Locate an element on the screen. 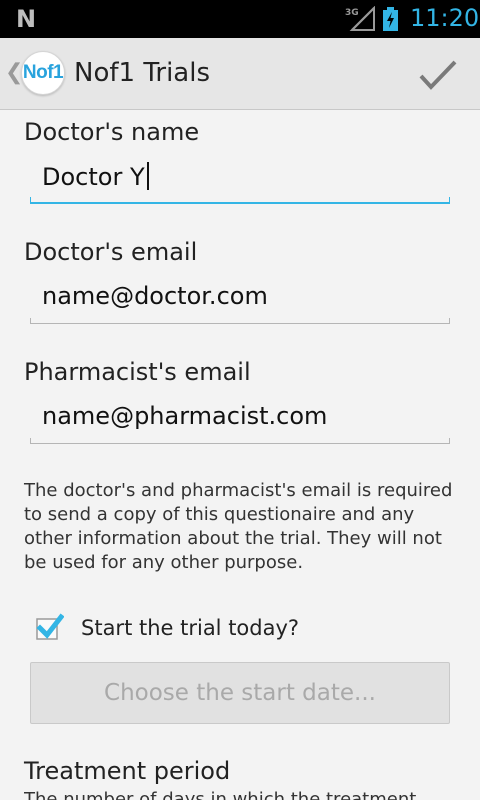 The image size is (480, 800). pharmacist-email-field: name@pharmacist.com is located at coordinates (240, 421).